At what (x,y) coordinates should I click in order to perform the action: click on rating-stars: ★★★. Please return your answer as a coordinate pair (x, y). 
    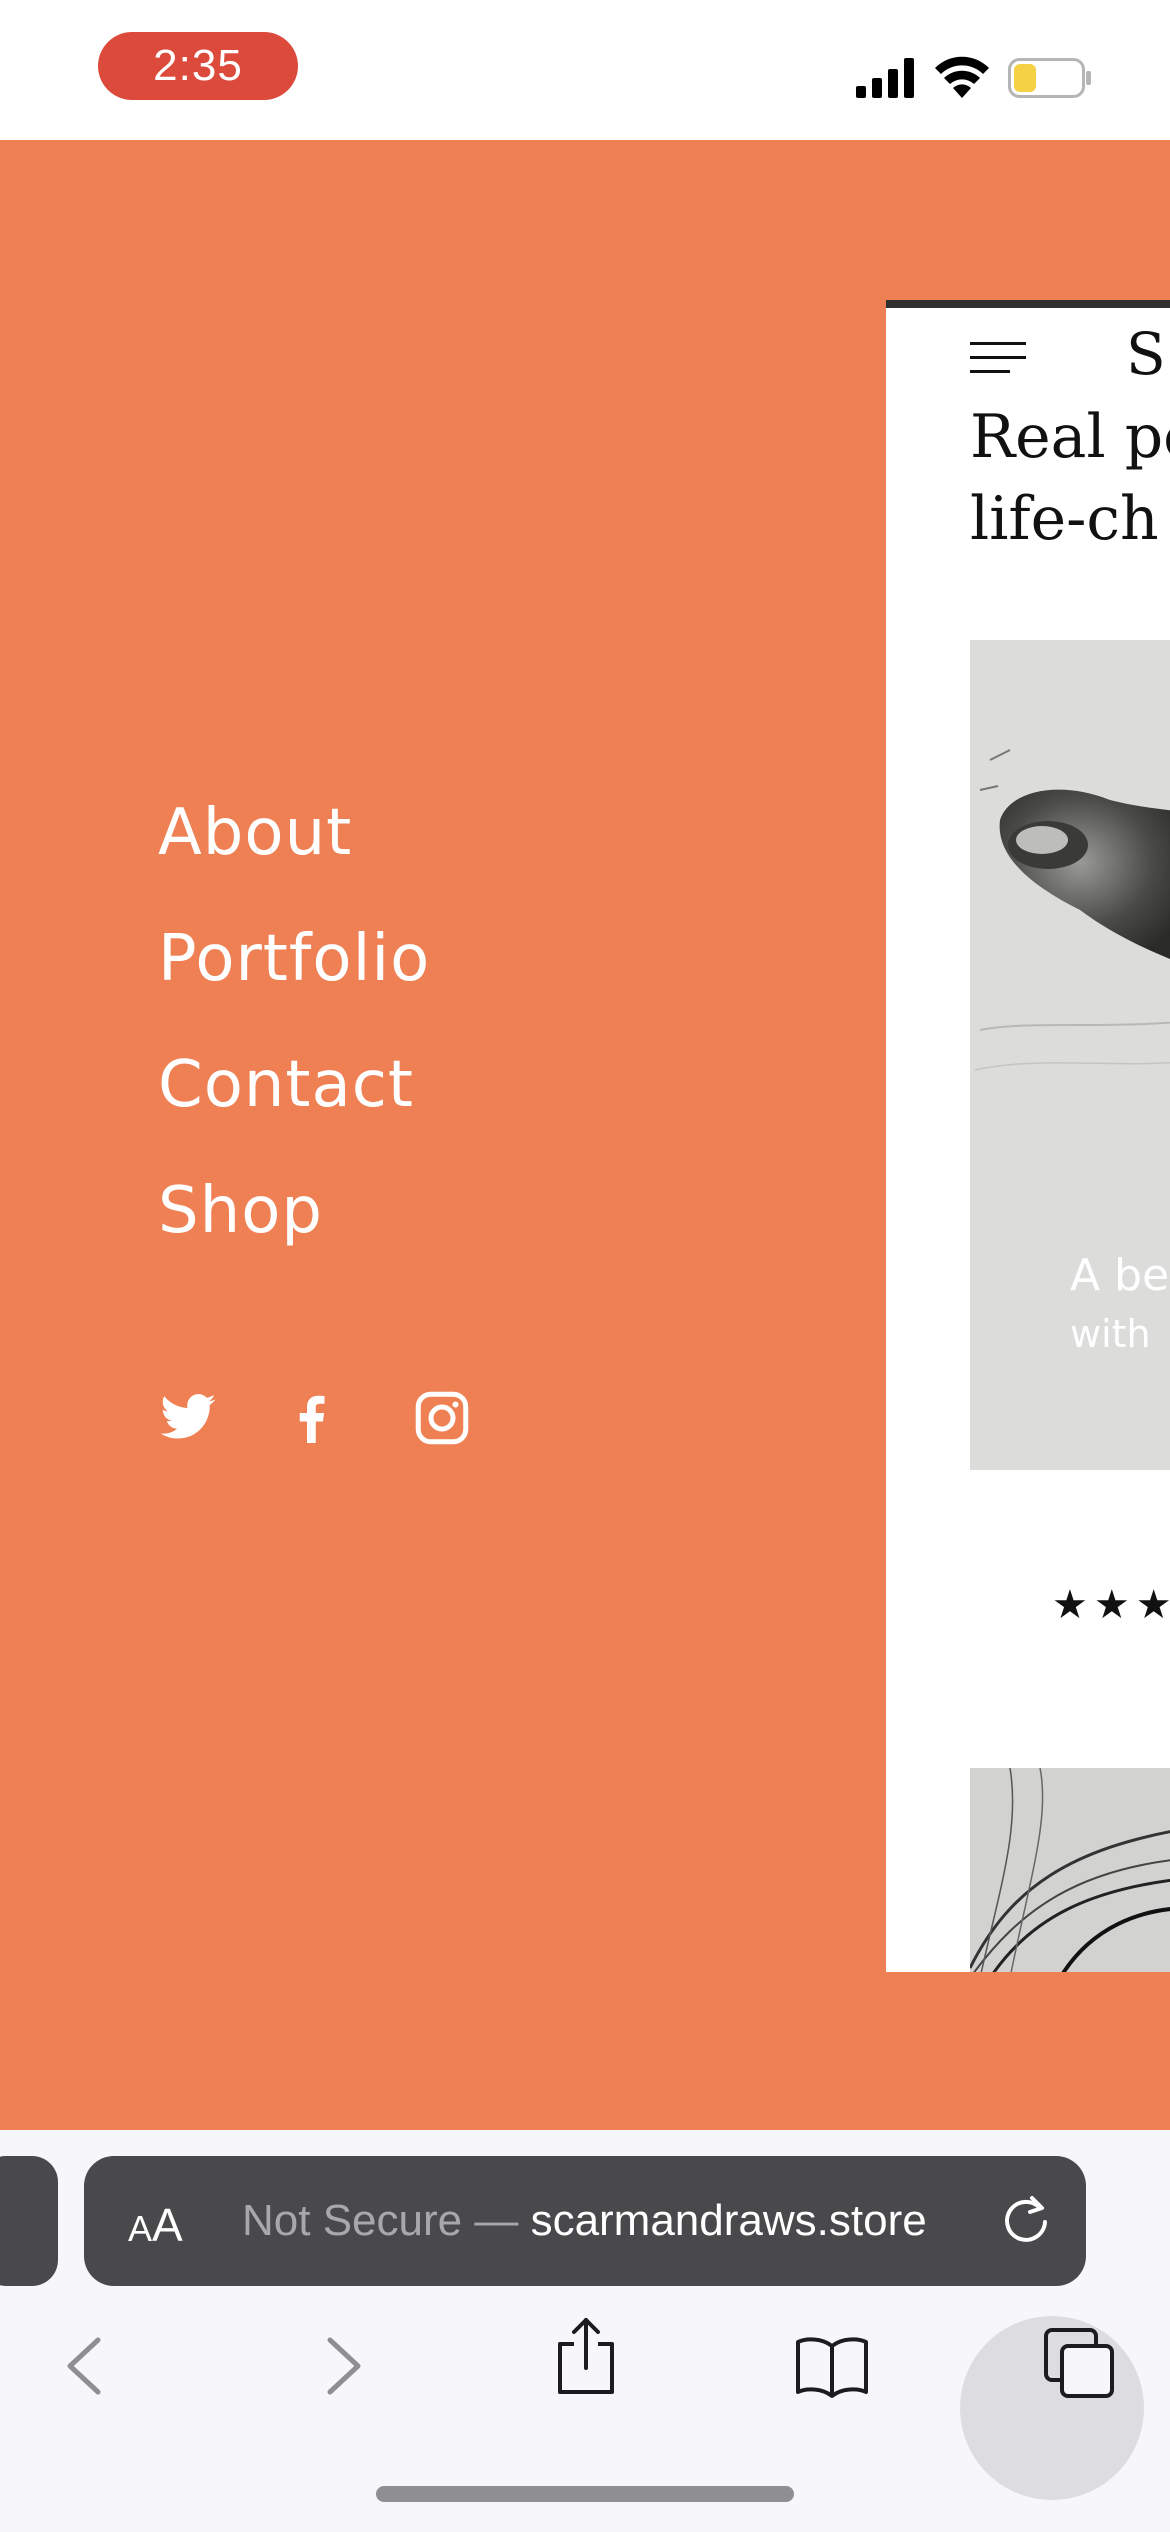
    Looking at the image, I should click on (1111, 1605).